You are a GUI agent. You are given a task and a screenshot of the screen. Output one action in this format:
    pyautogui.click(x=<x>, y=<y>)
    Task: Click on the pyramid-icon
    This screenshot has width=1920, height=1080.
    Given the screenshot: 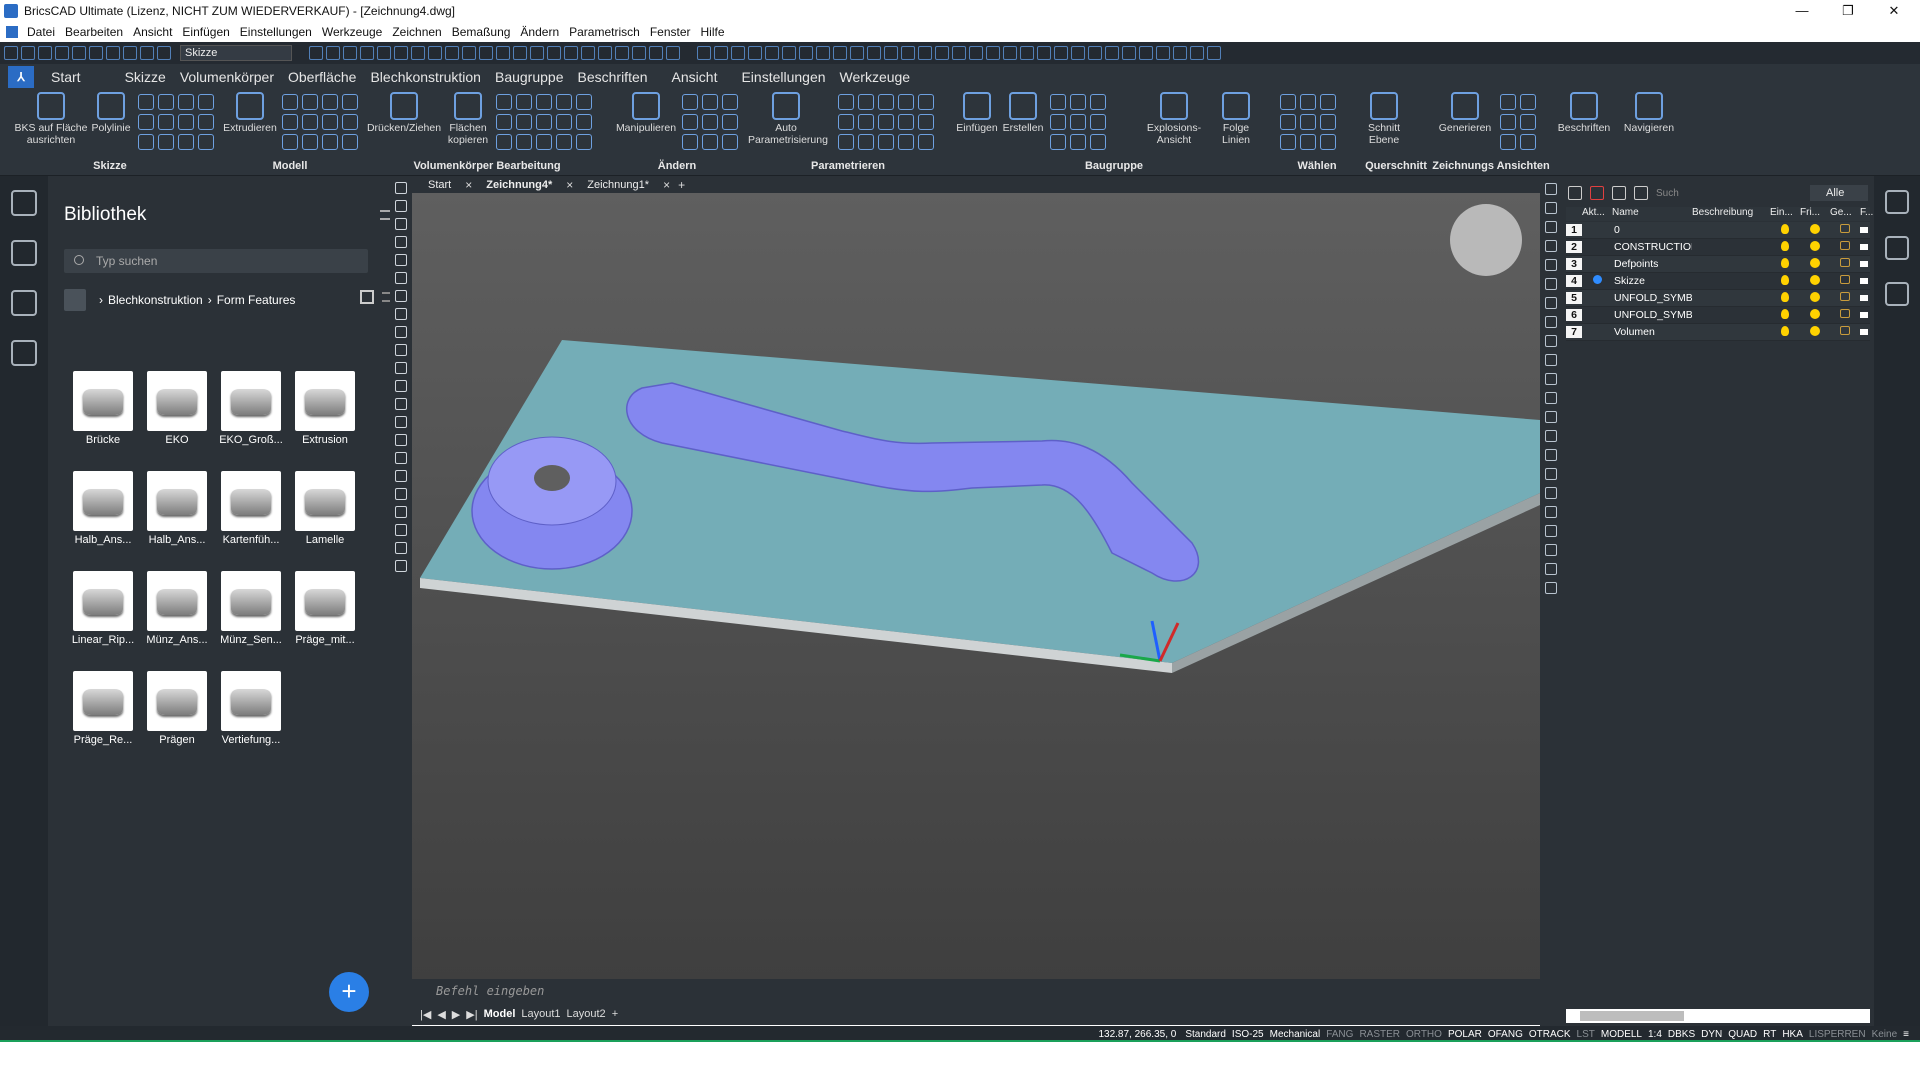 What is the action you would take?
    pyautogui.click(x=310, y=142)
    